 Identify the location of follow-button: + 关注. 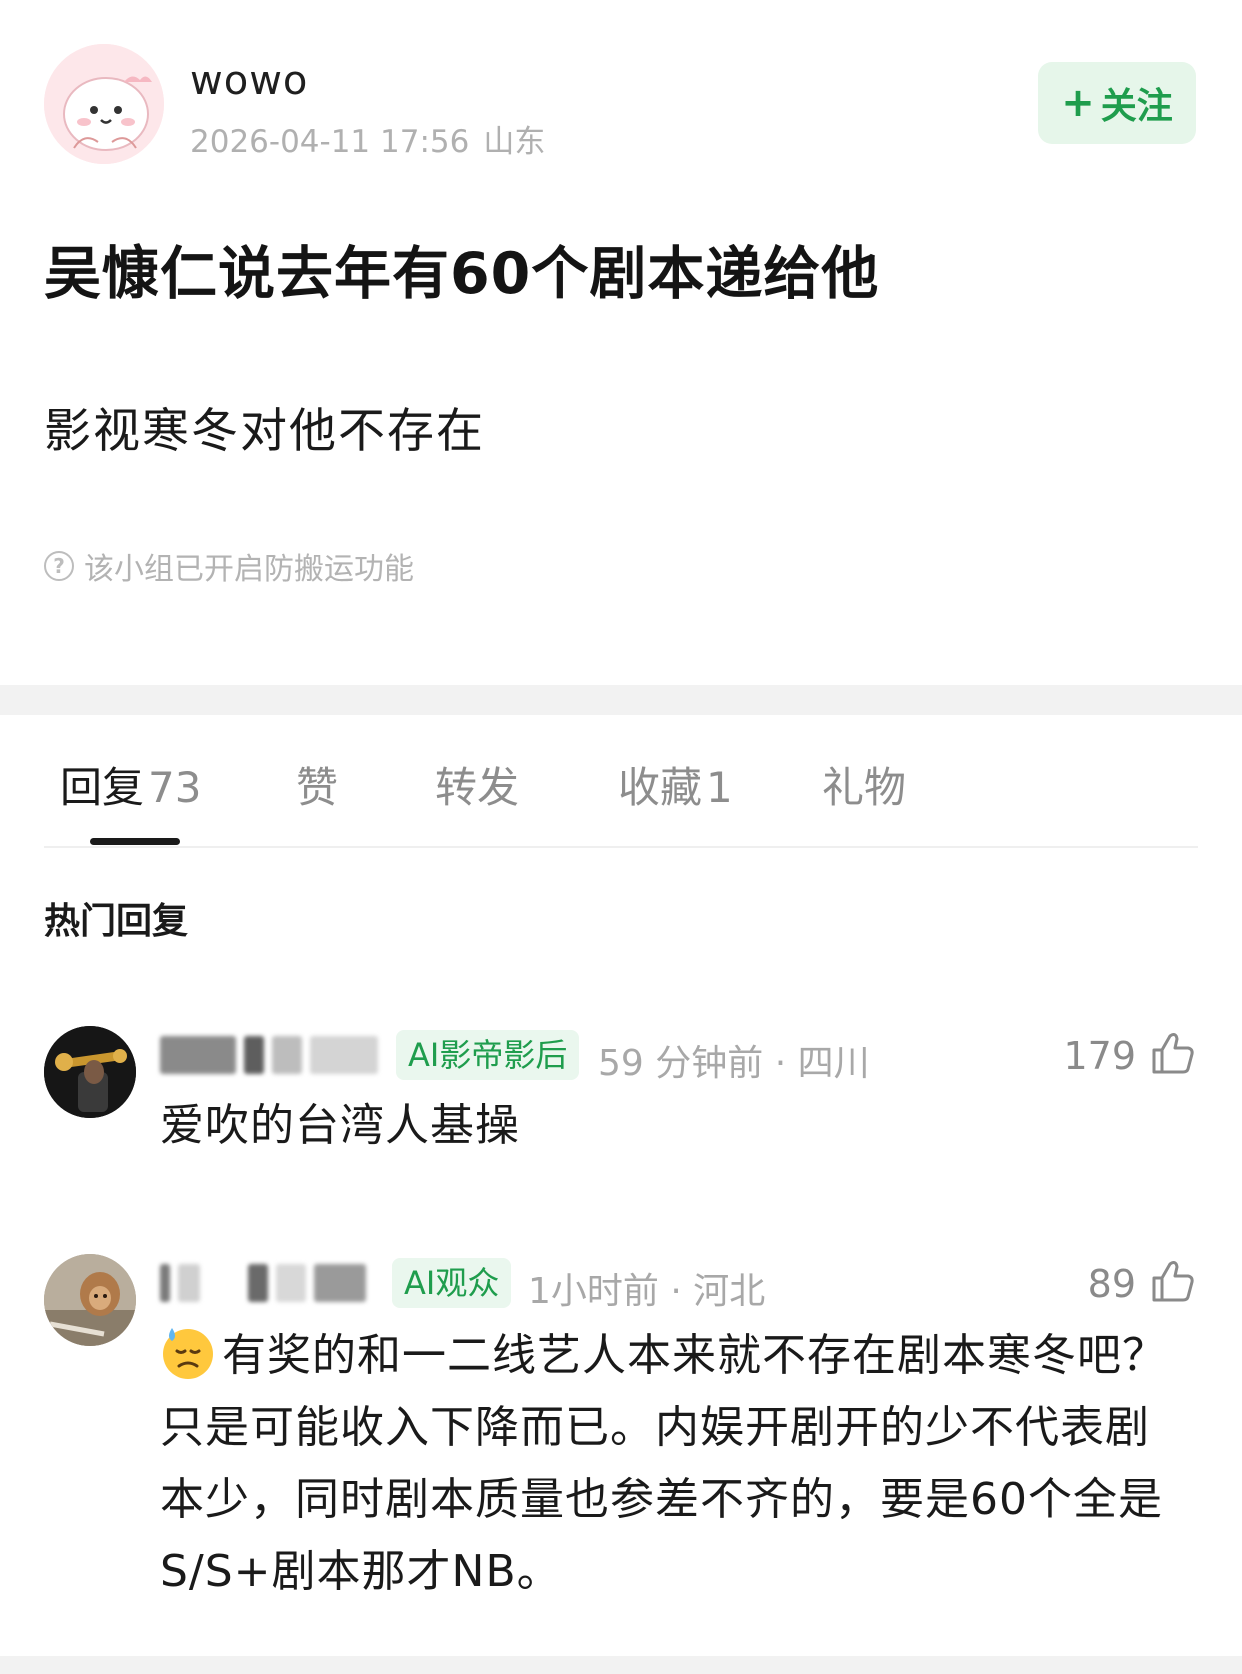
(1117, 103).